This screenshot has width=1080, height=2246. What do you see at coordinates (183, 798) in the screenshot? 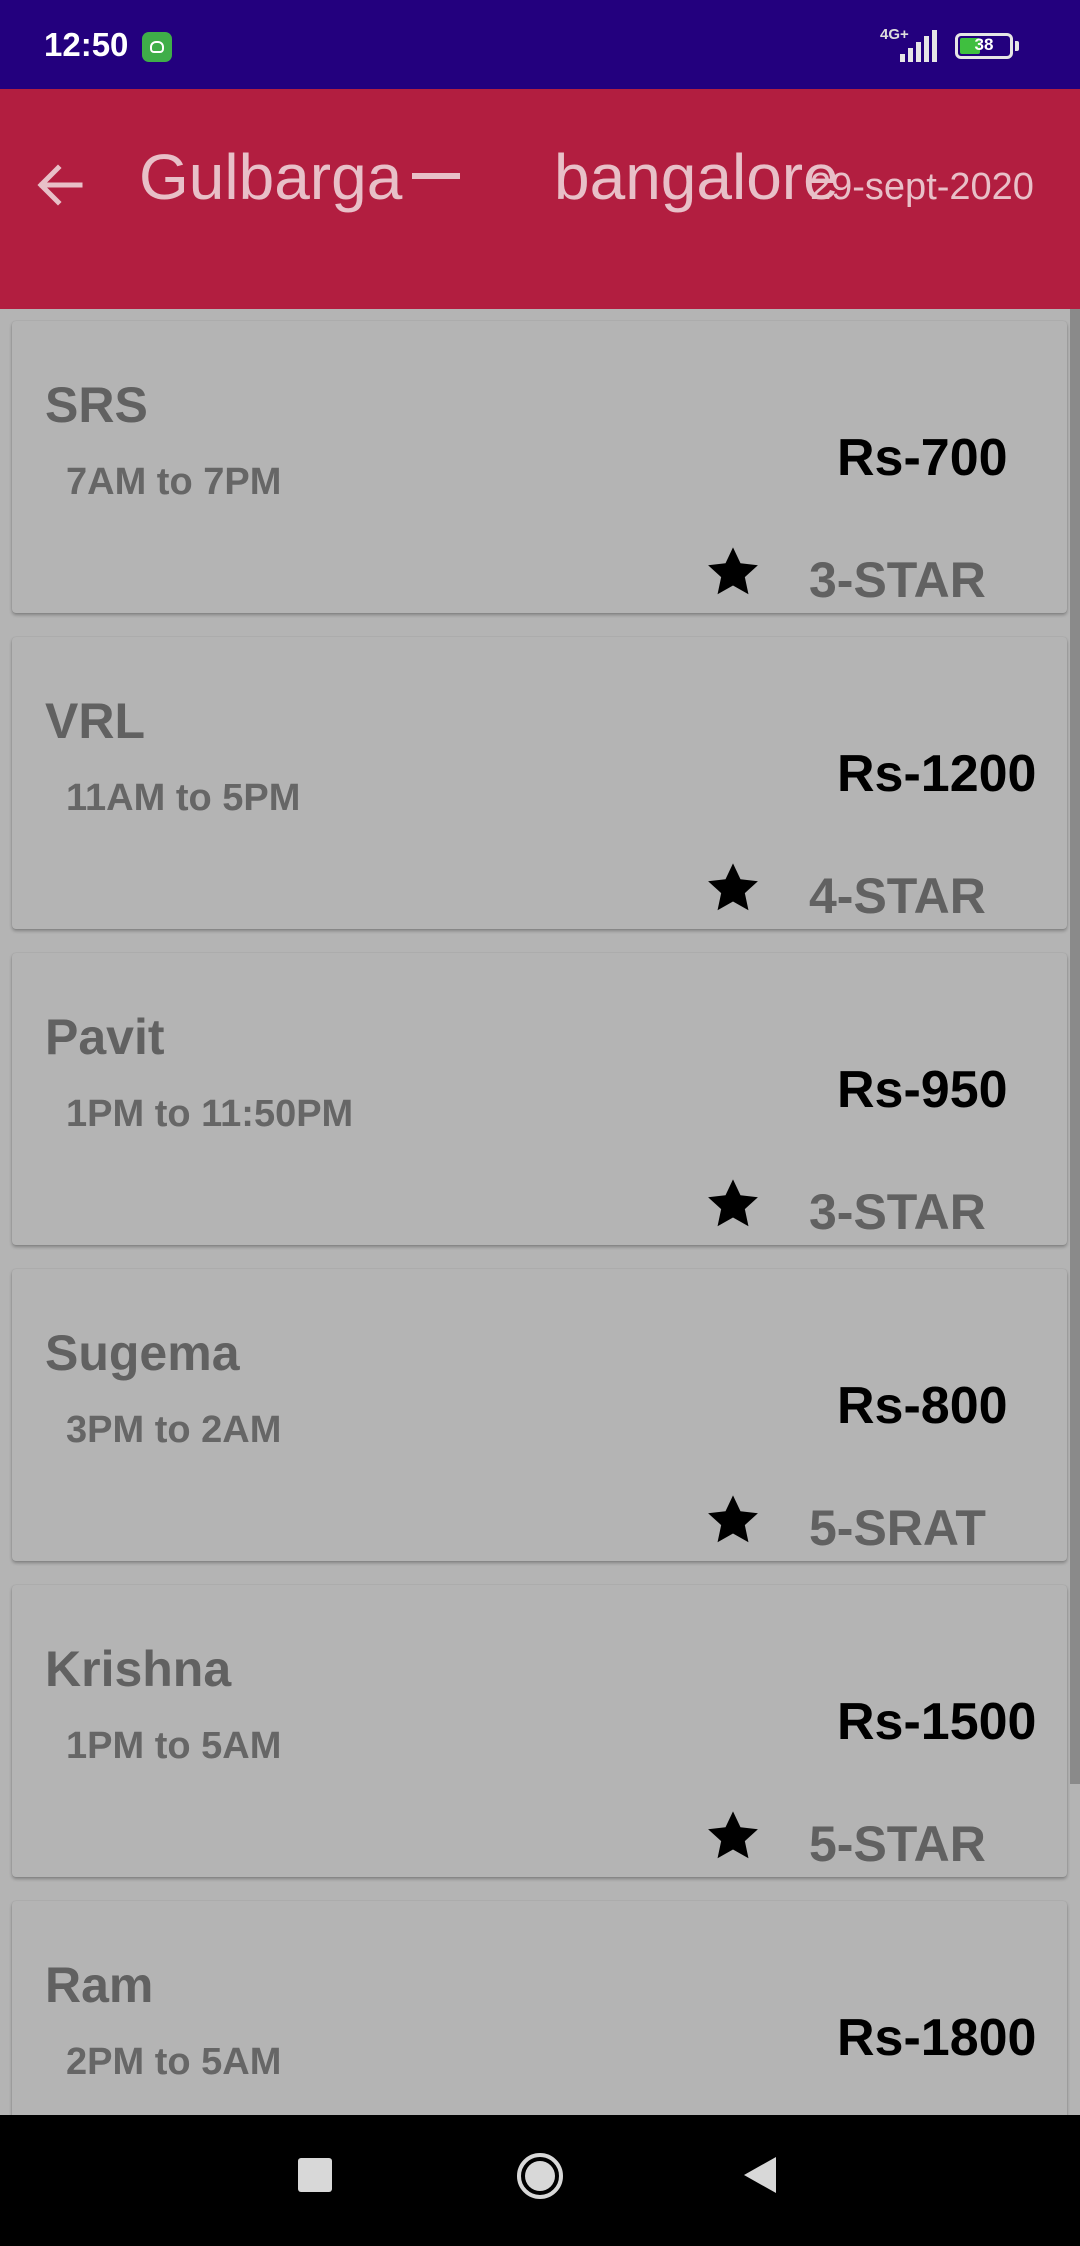
I see `bus-timing: 11AM to 5PM` at bounding box center [183, 798].